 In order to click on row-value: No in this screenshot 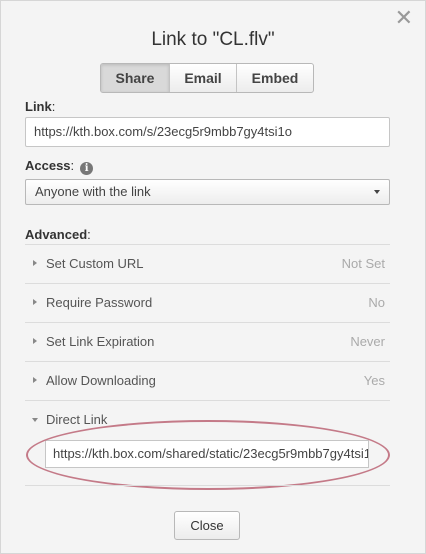, I will do `click(376, 302)`.